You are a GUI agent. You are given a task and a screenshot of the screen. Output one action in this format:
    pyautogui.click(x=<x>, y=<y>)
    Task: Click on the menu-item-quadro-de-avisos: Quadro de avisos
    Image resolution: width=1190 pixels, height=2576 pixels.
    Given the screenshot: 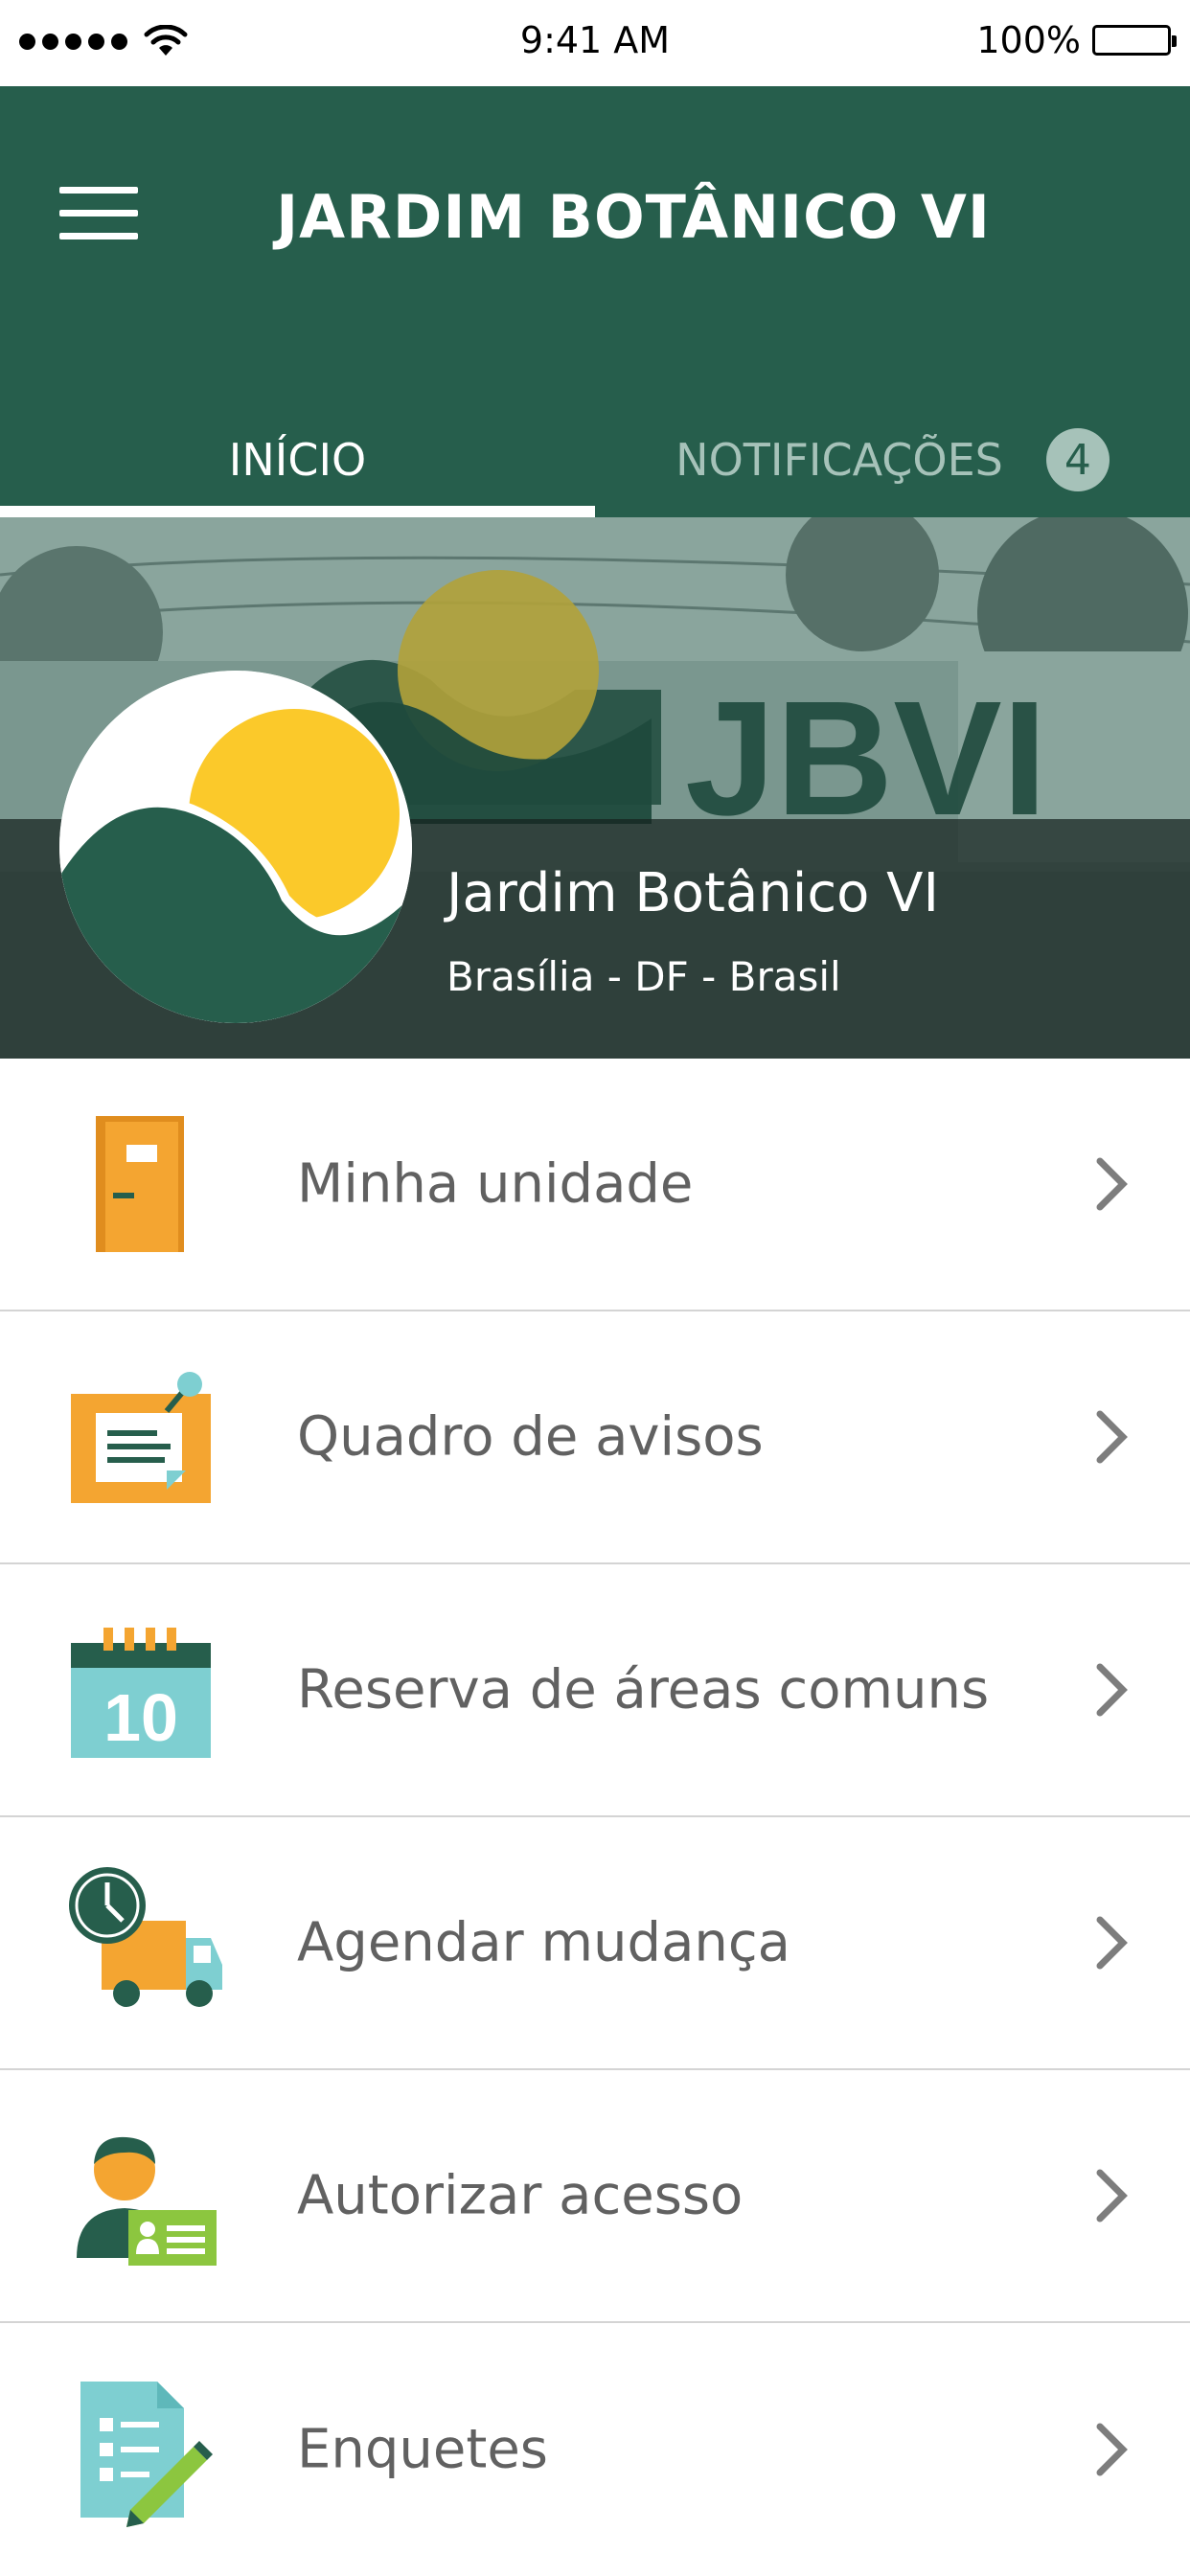 What is the action you would take?
    pyautogui.click(x=595, y=1437)
    